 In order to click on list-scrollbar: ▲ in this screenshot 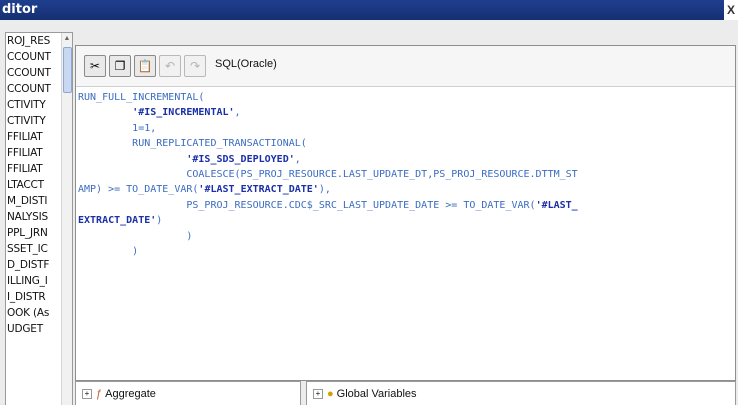, I will do `click(66, 219)`.